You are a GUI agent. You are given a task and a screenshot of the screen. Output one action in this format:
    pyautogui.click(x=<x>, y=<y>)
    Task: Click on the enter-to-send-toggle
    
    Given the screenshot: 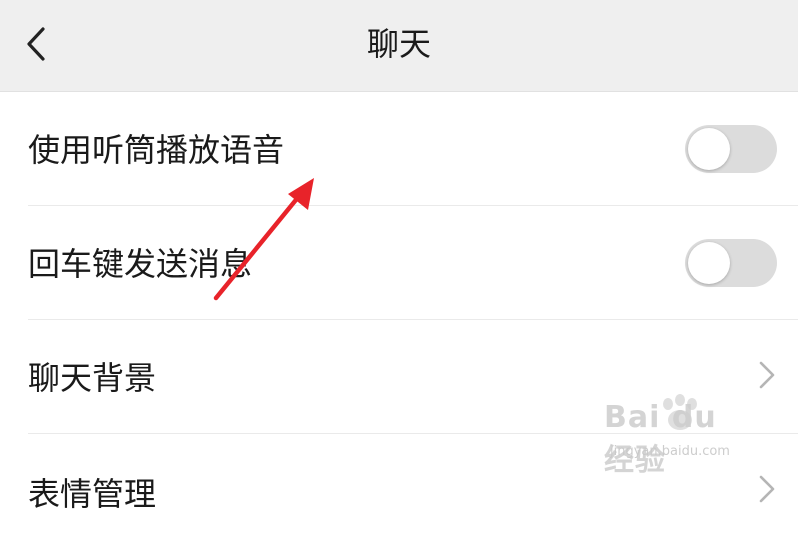 What is the action you would take?
    pyautogui.click(x=731, y=263)
    